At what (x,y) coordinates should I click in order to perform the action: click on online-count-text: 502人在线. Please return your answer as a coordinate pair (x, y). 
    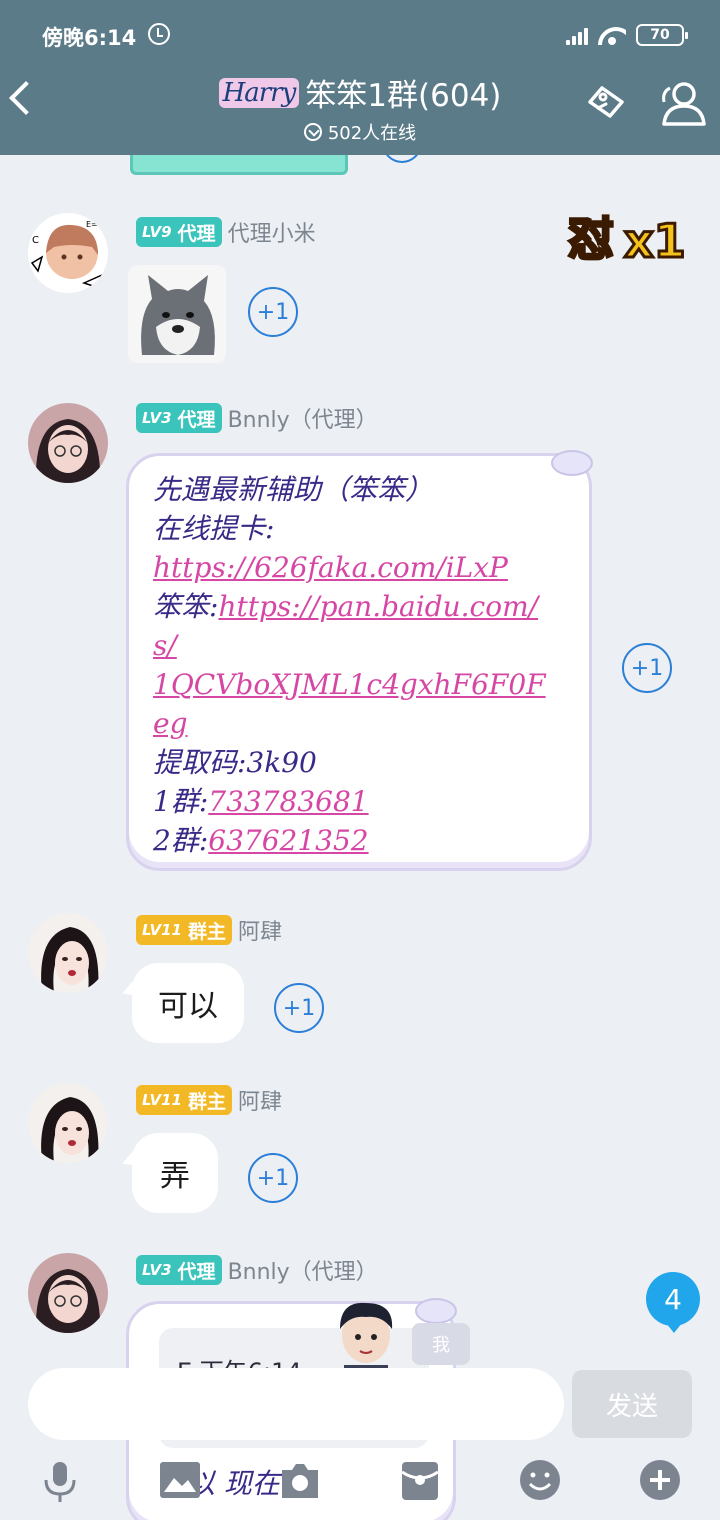
    Looking at the image, I should click on (372, 133).